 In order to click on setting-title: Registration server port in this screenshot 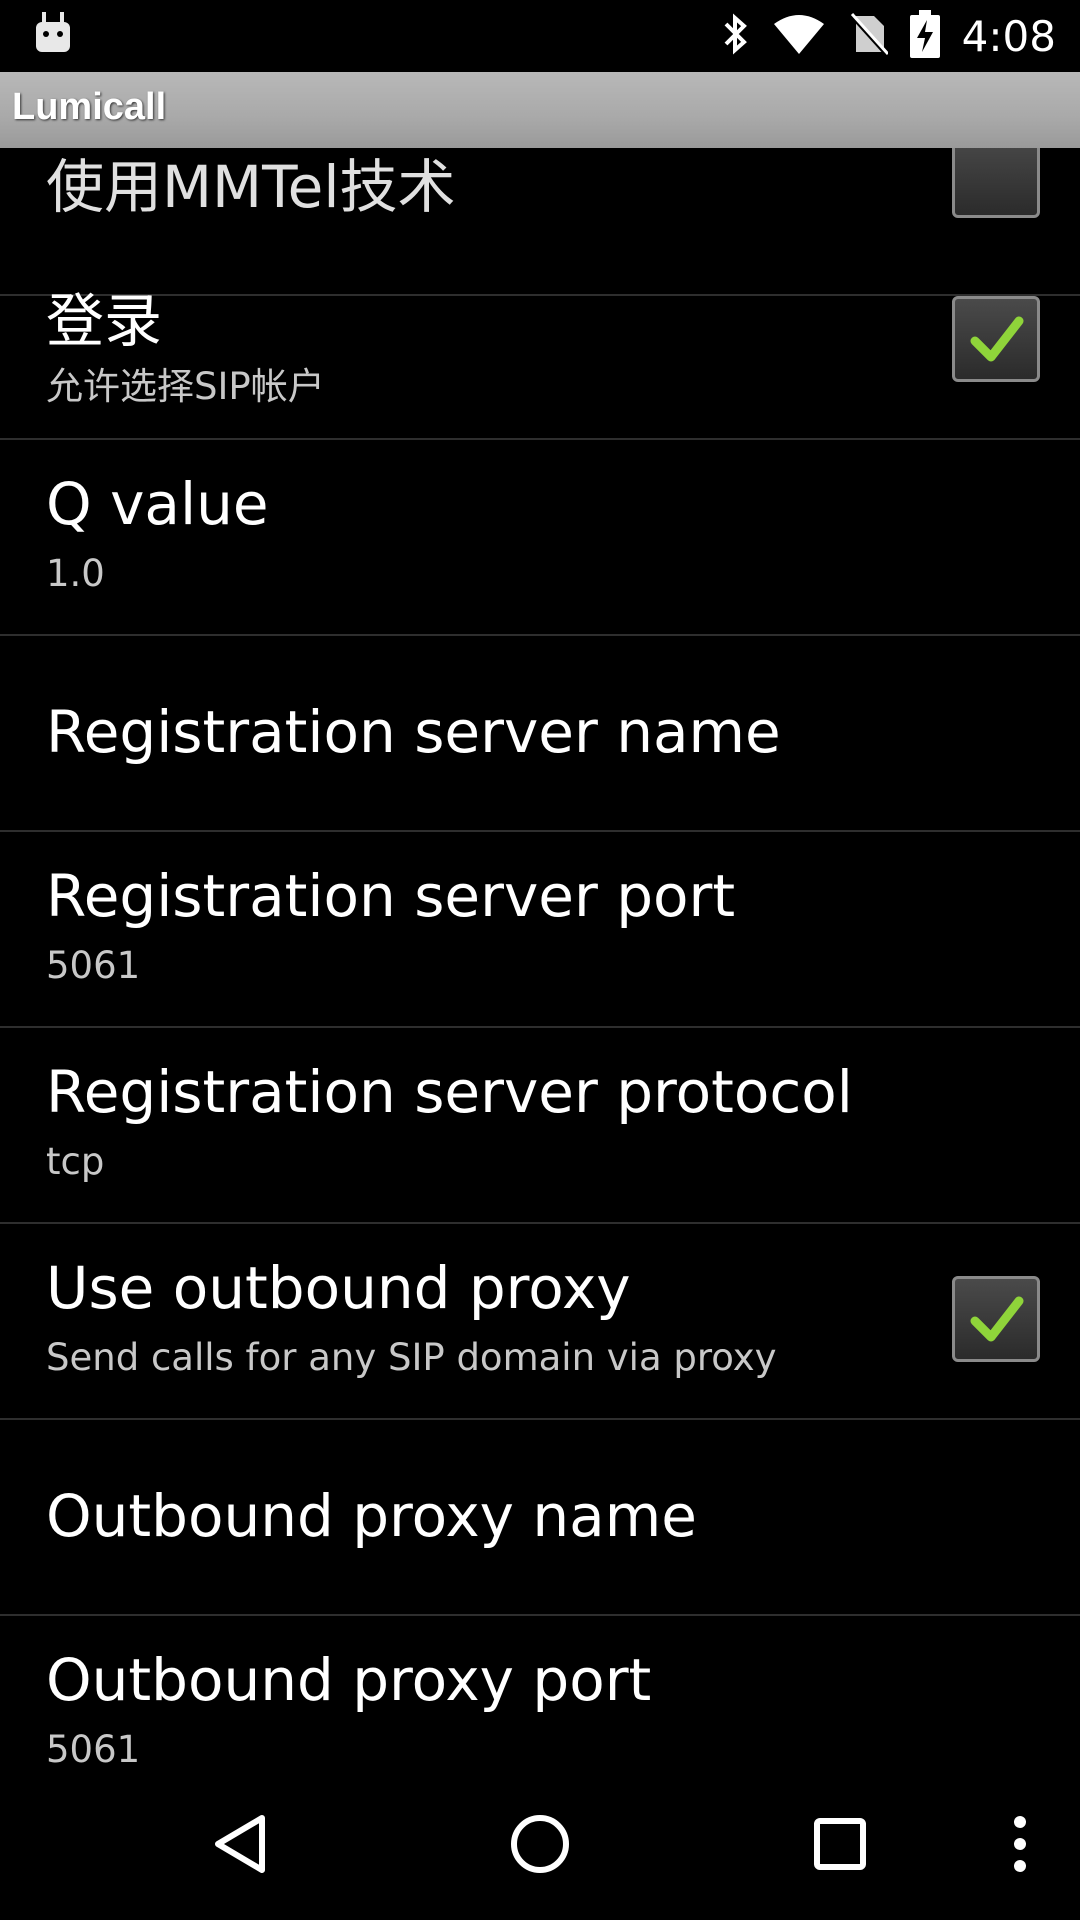, I will do `click(391, 896)`.